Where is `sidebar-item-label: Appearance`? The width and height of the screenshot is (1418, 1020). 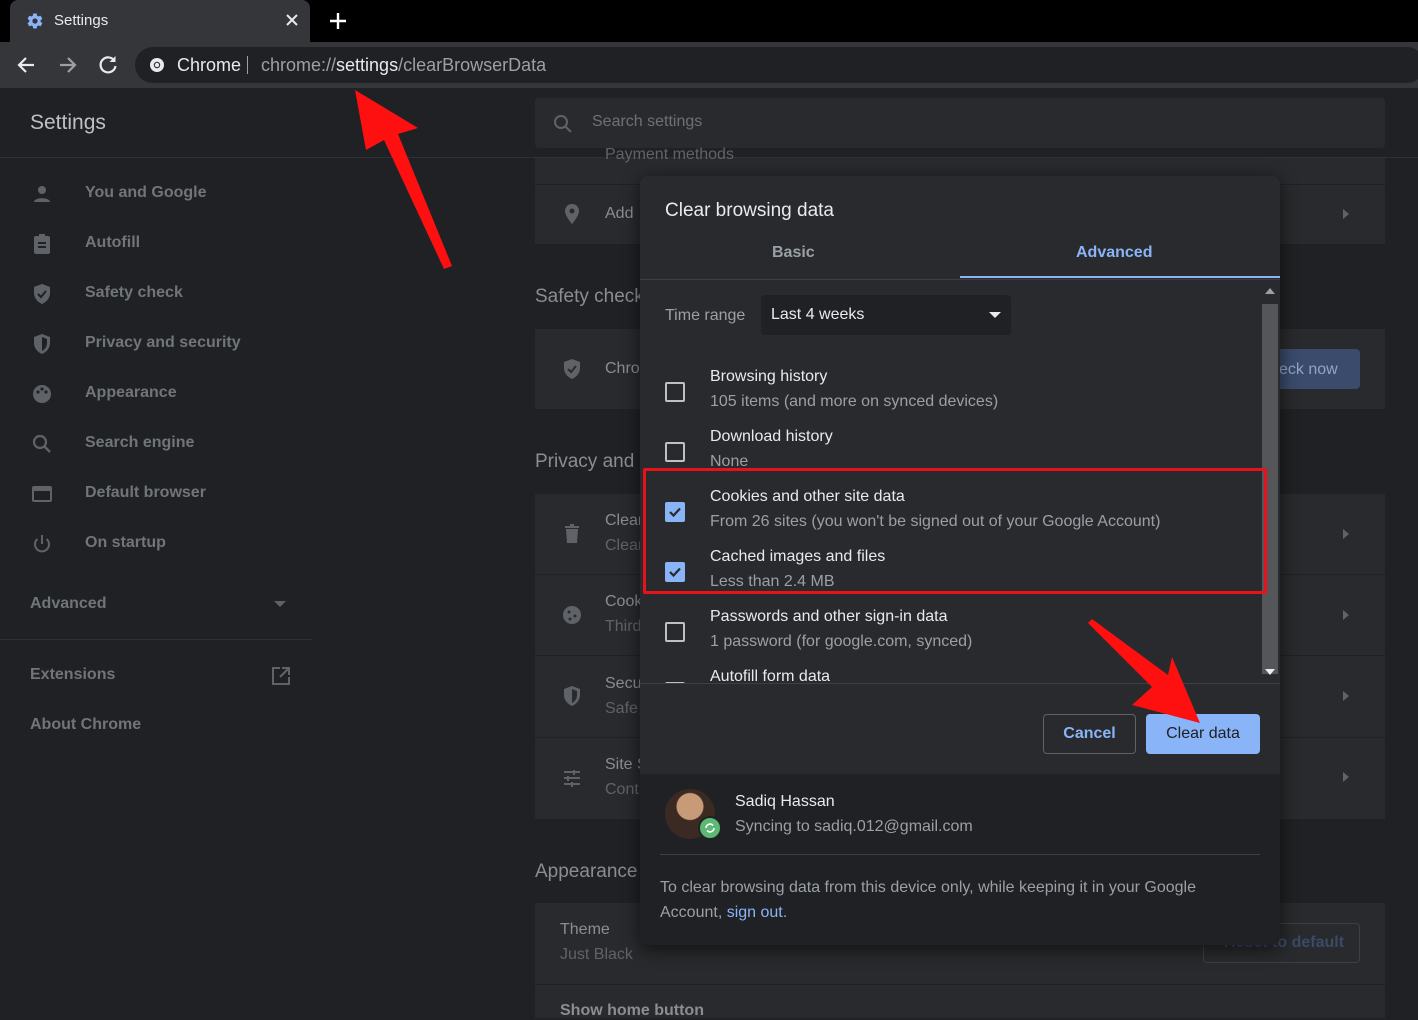 sidebar-item-label: Appearance is located at coordinates (131, 392).